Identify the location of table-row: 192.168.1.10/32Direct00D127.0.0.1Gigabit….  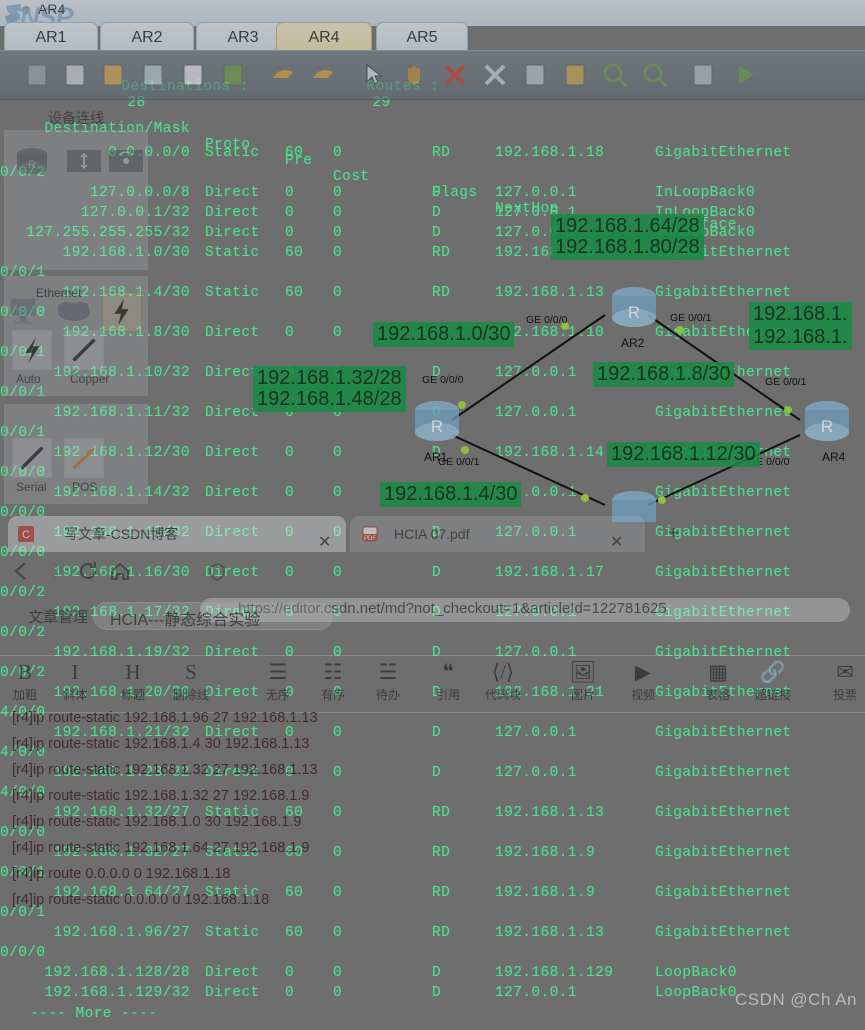
(432, 375).